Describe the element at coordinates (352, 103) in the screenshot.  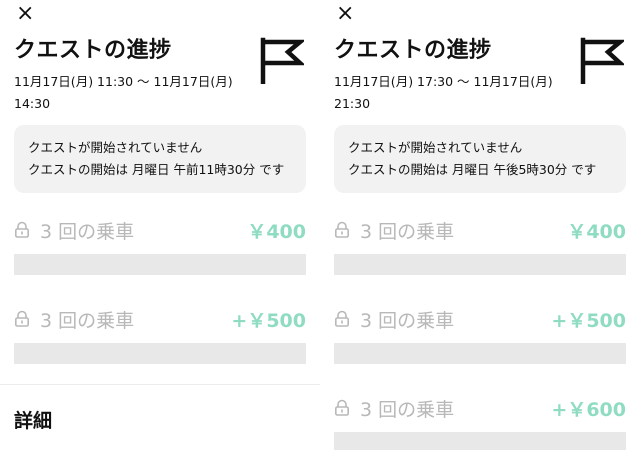
I see `time-range-line2: 21:30` at that location.